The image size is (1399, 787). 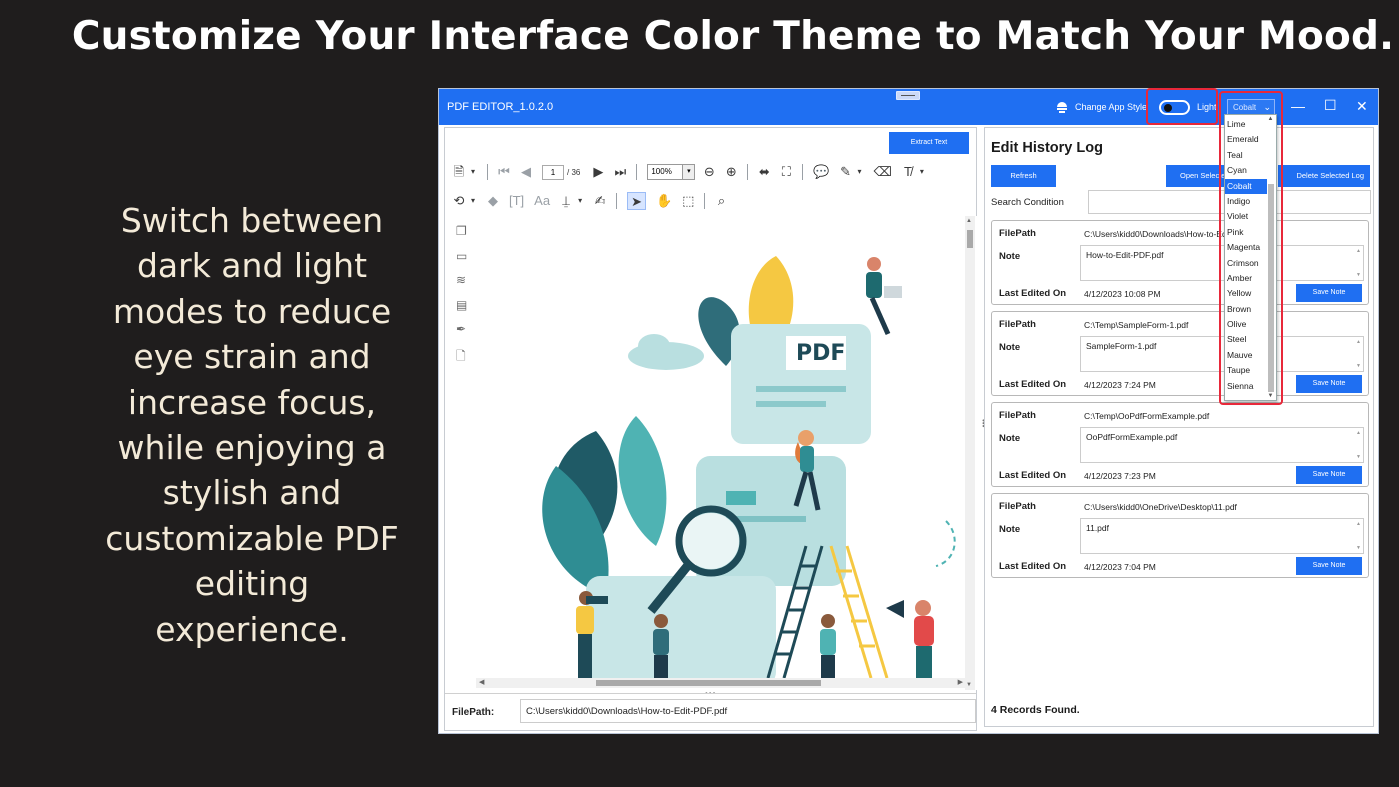 I want to click on theme-option: Olive, so click(x=1246, y=324).